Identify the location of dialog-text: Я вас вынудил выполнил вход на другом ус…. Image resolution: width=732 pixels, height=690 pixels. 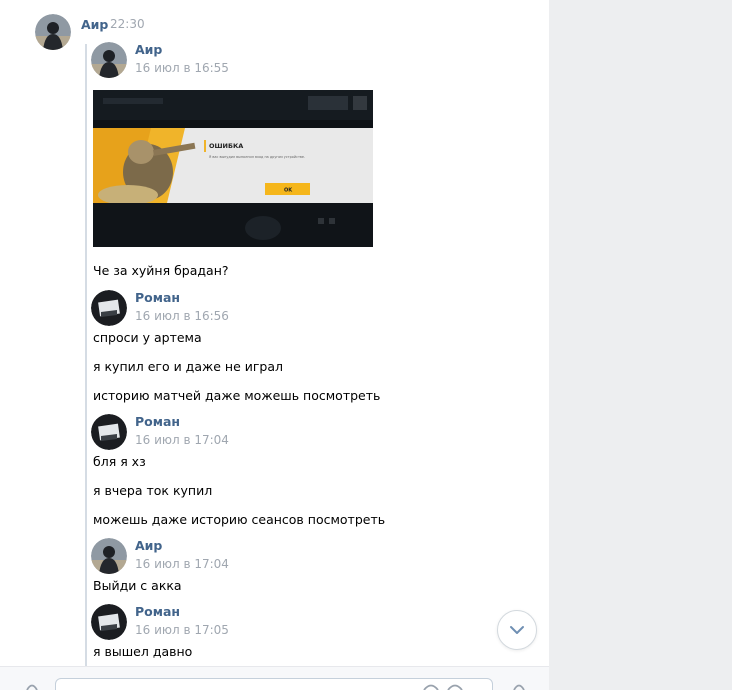
(257, 157).